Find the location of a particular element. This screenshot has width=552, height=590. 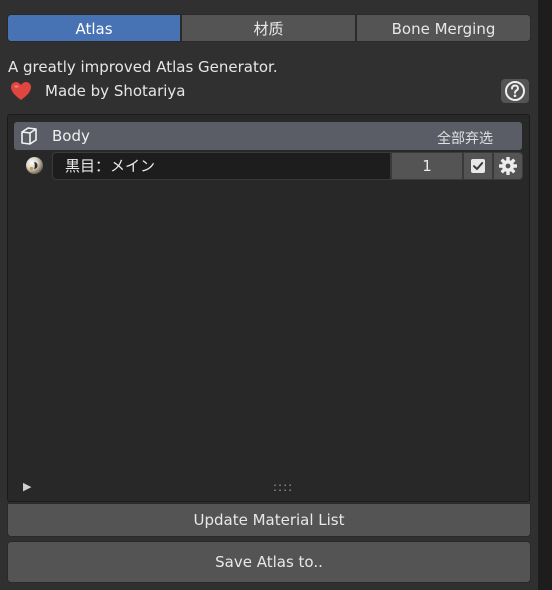

region-edge is located at coordinates (545, 295).